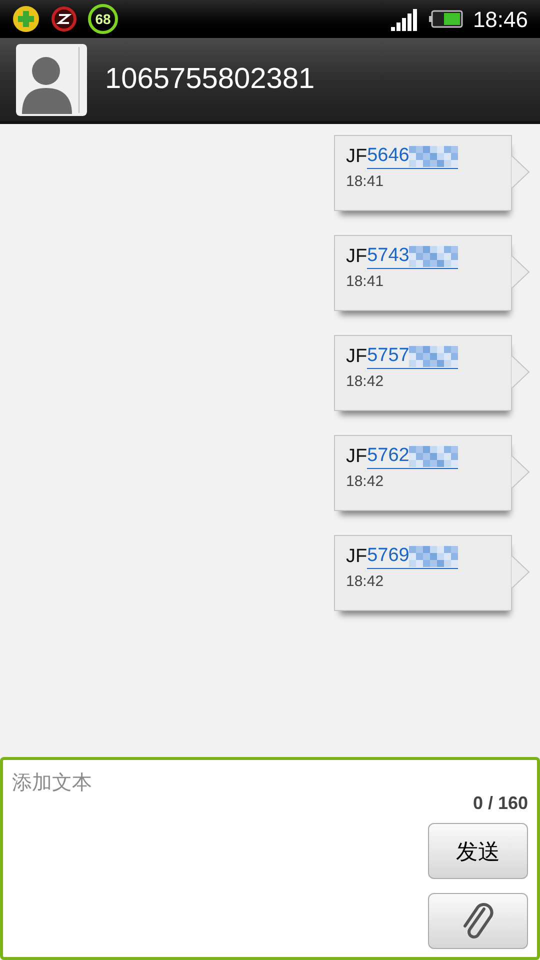 The image size is (540, 960). What do you see at coordinates (404, 19) in the screenshot?
I see `signal-icon` at bounding box center [404, 19].